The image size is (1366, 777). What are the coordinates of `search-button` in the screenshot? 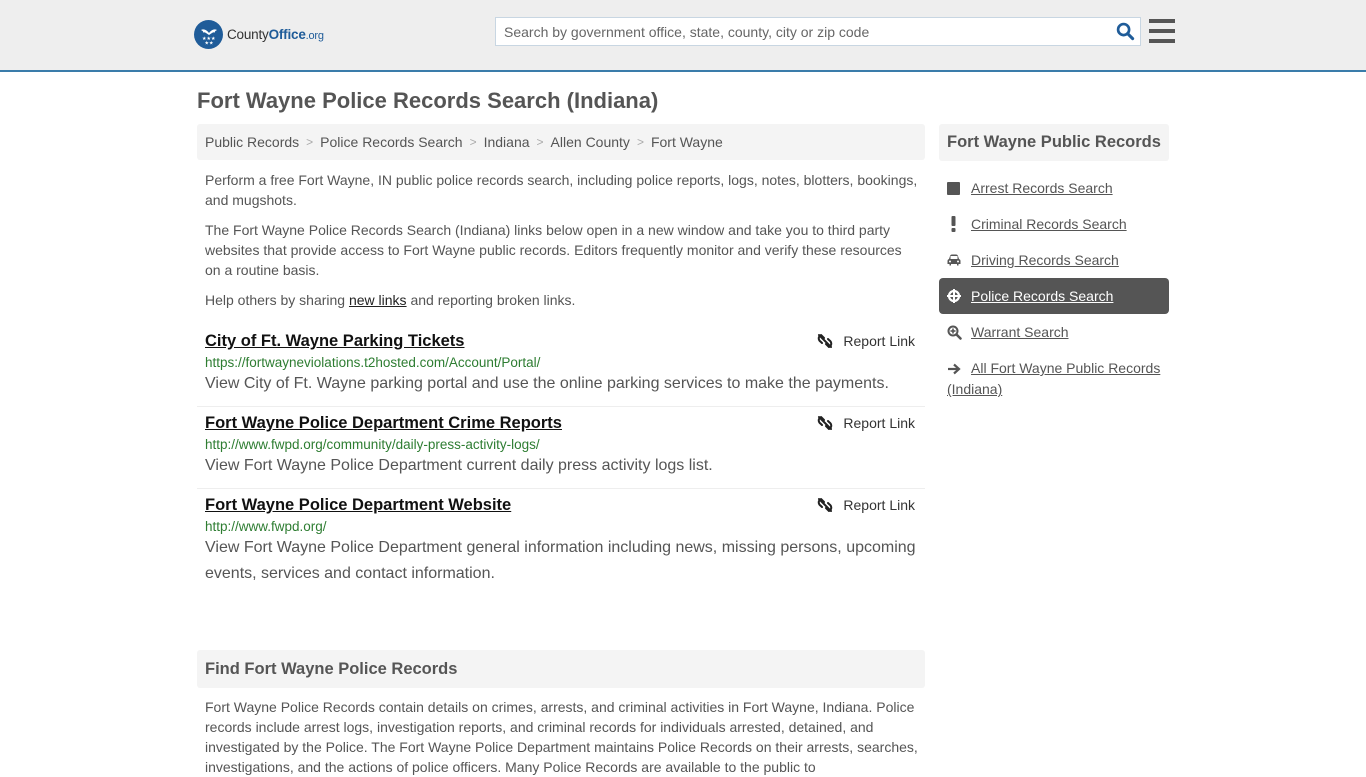 It's located at (1125, 31).